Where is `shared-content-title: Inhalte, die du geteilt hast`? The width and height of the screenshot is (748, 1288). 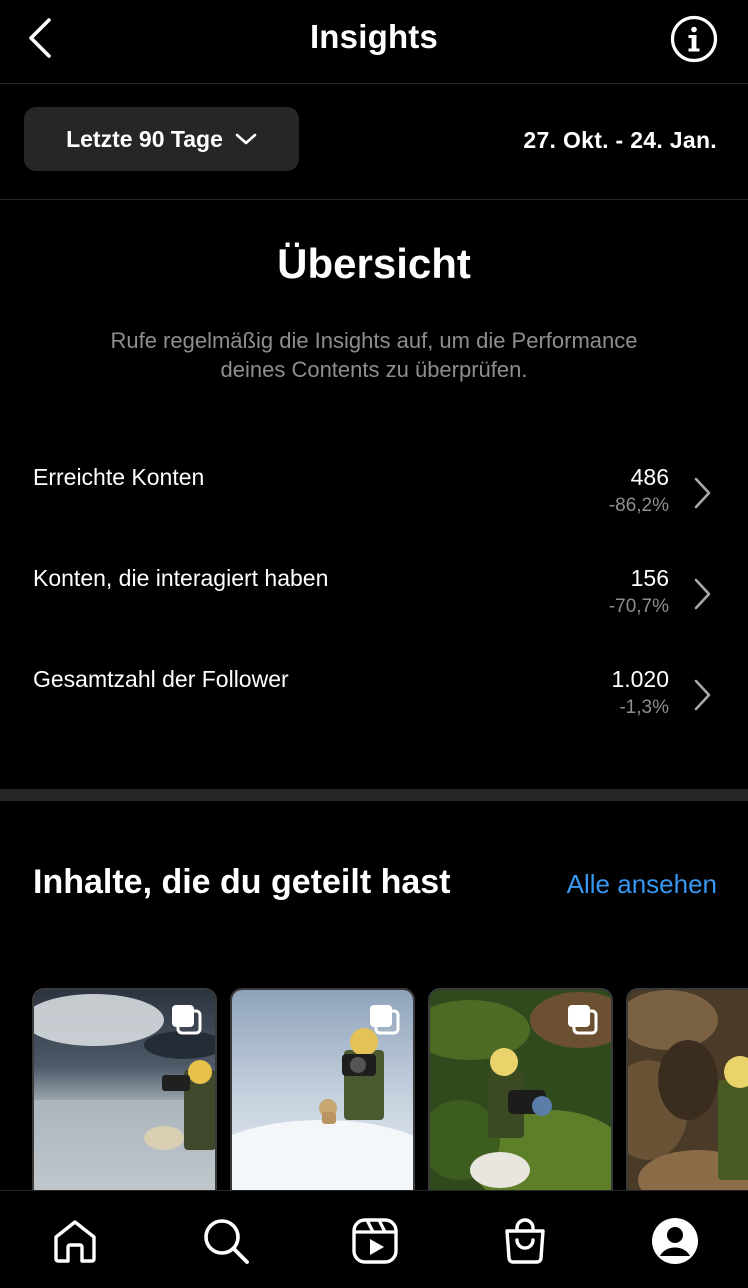
shared-content-title: Inhalte, die du geteilt hast is located at coordinates (242, 882).